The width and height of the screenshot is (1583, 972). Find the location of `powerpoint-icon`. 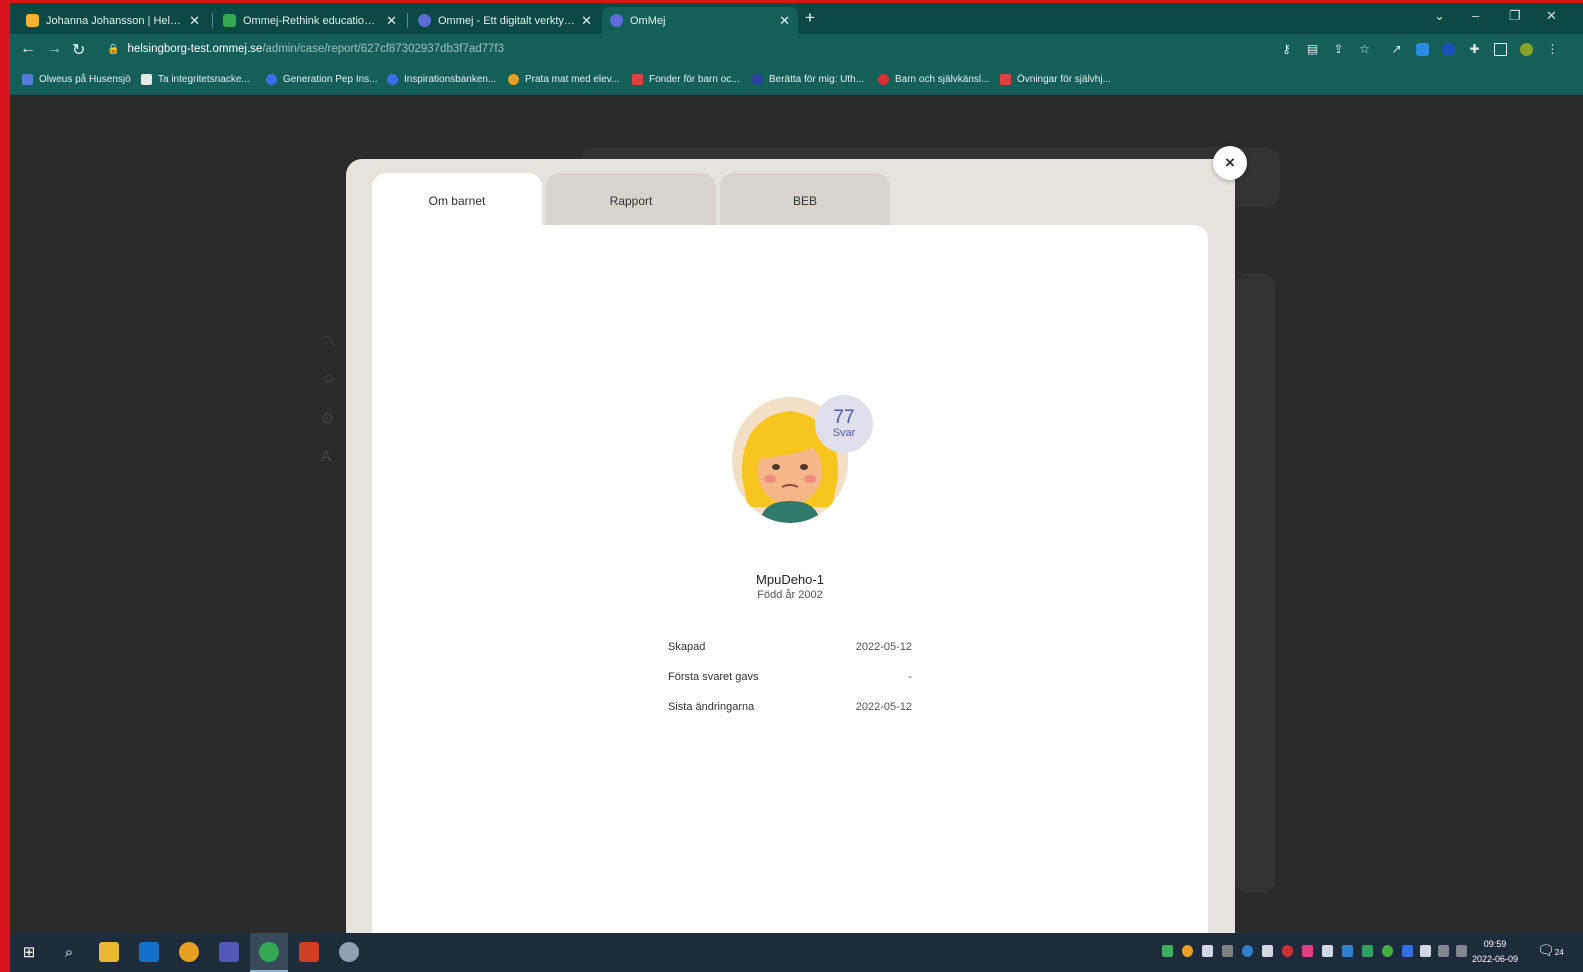

powerpoint-icon is located at coordinates (309, 952).